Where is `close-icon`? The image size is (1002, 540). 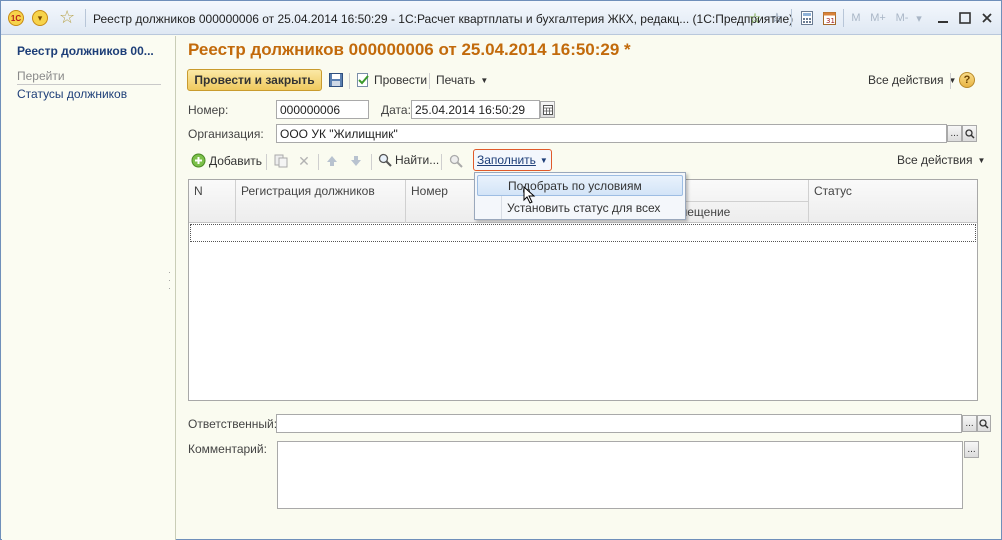
close-icon is located at coordinates (987, 18).